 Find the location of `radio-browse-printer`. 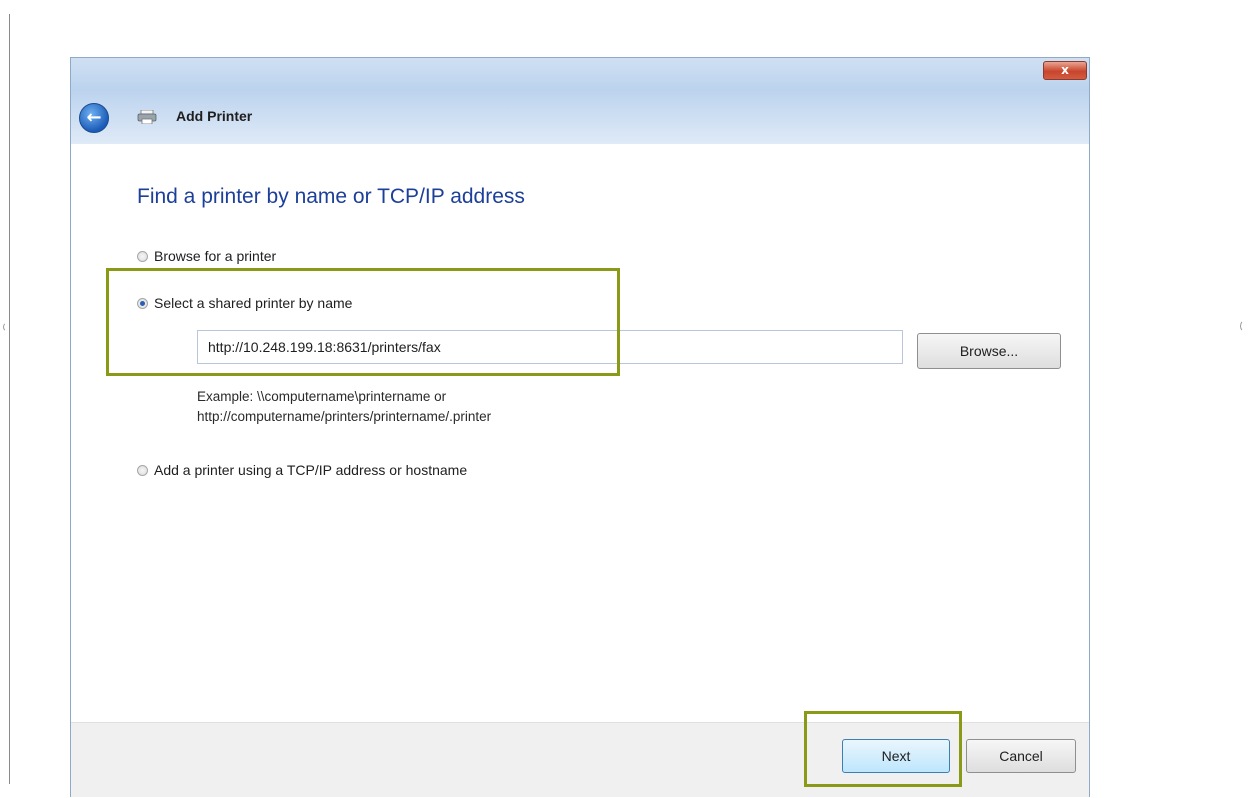

radio-browse-printer is located at coordinates (142, 256).